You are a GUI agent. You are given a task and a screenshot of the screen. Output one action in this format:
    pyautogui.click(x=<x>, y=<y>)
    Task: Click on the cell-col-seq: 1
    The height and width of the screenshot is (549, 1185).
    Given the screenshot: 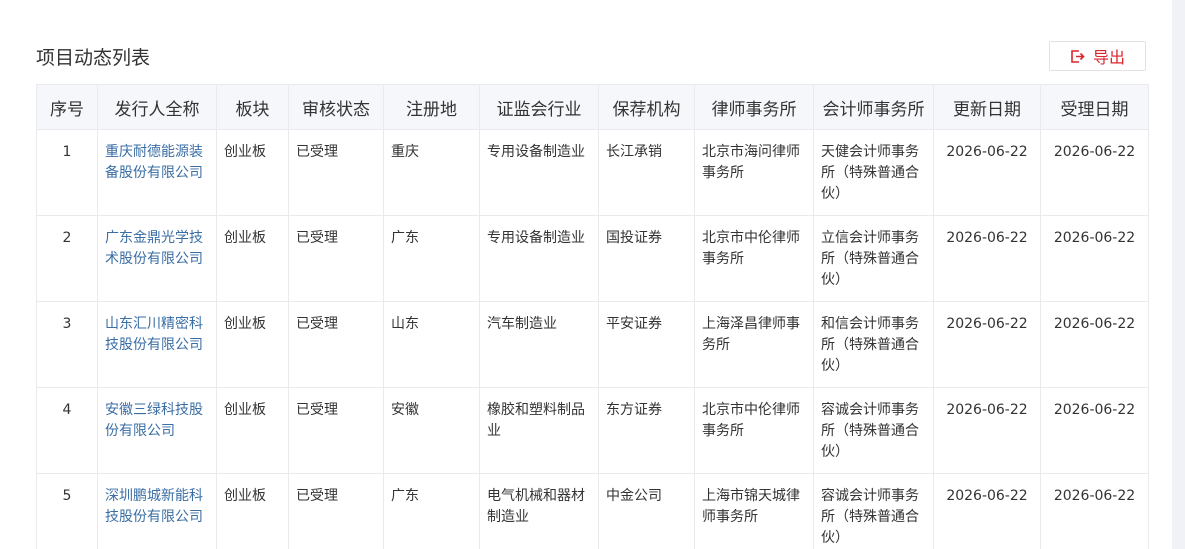 What is the action you would take?
    pyautogui.click(x=67, y=172)
    